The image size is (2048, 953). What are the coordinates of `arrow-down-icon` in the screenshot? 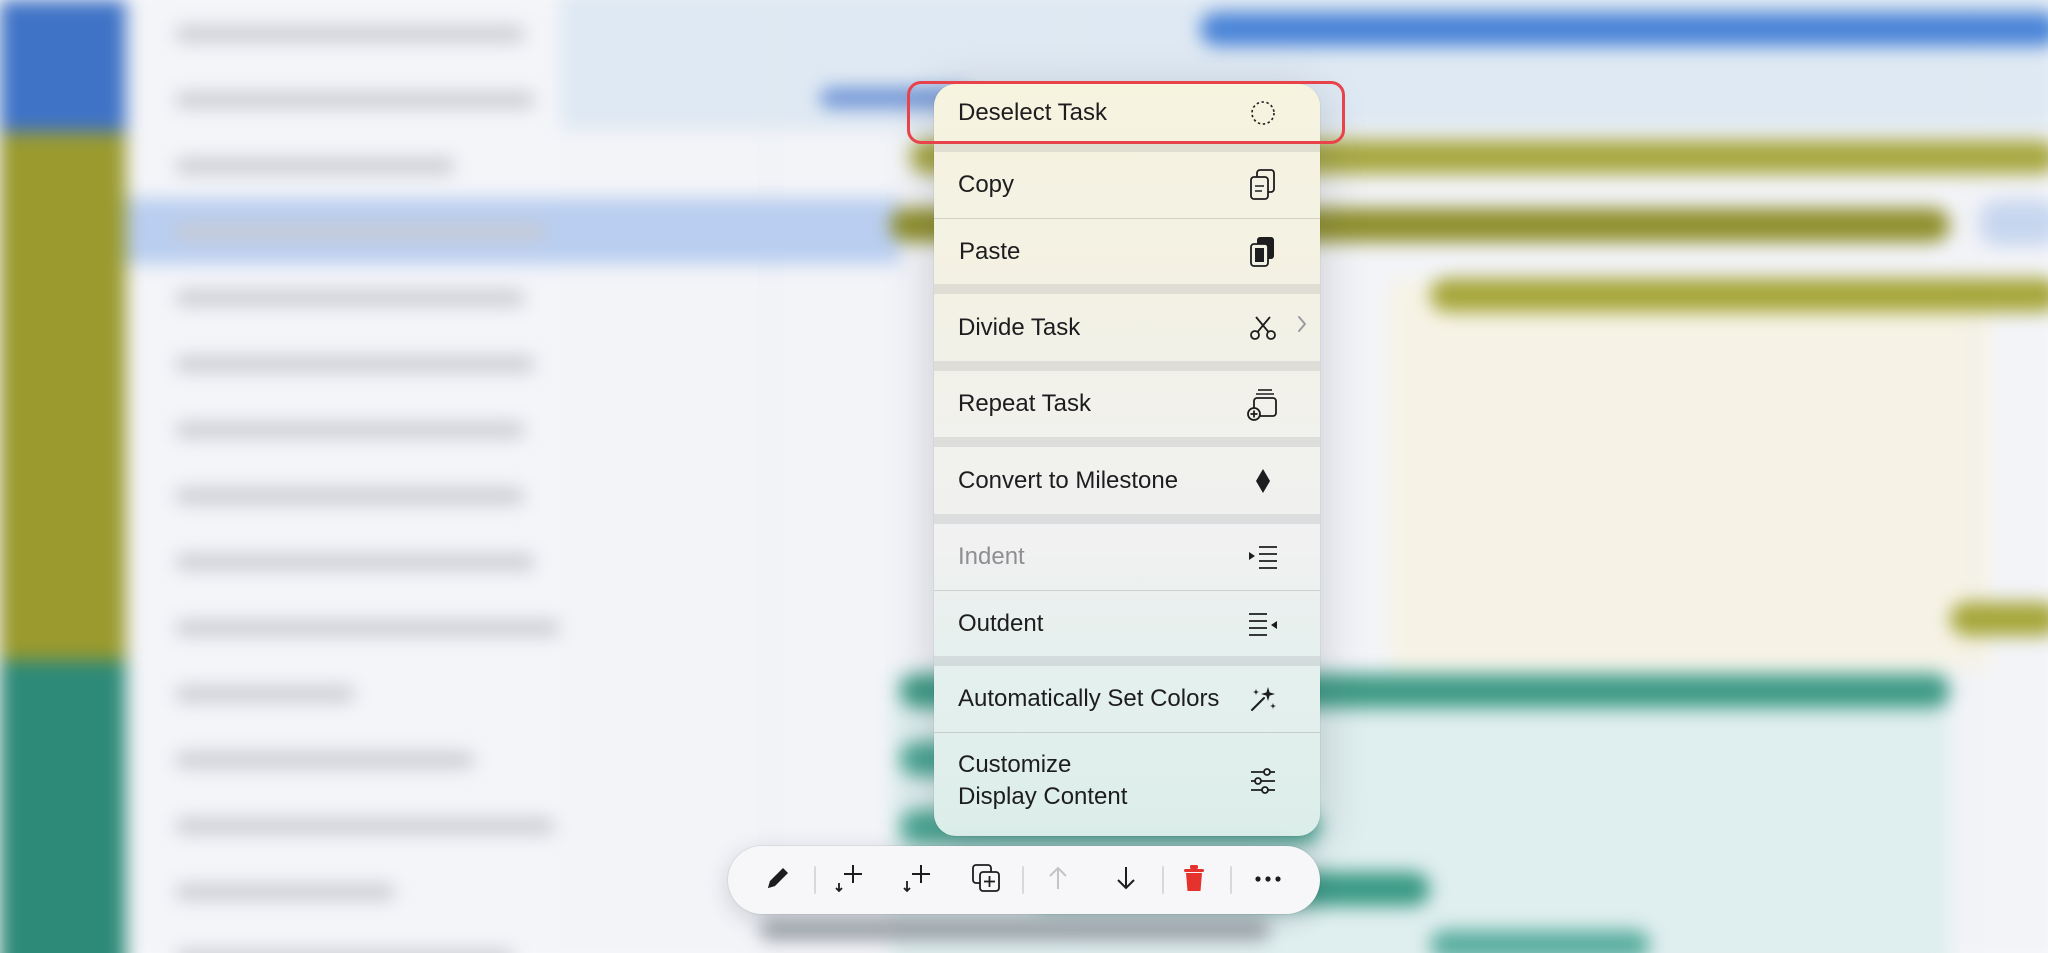 It's located at (1126, 880).